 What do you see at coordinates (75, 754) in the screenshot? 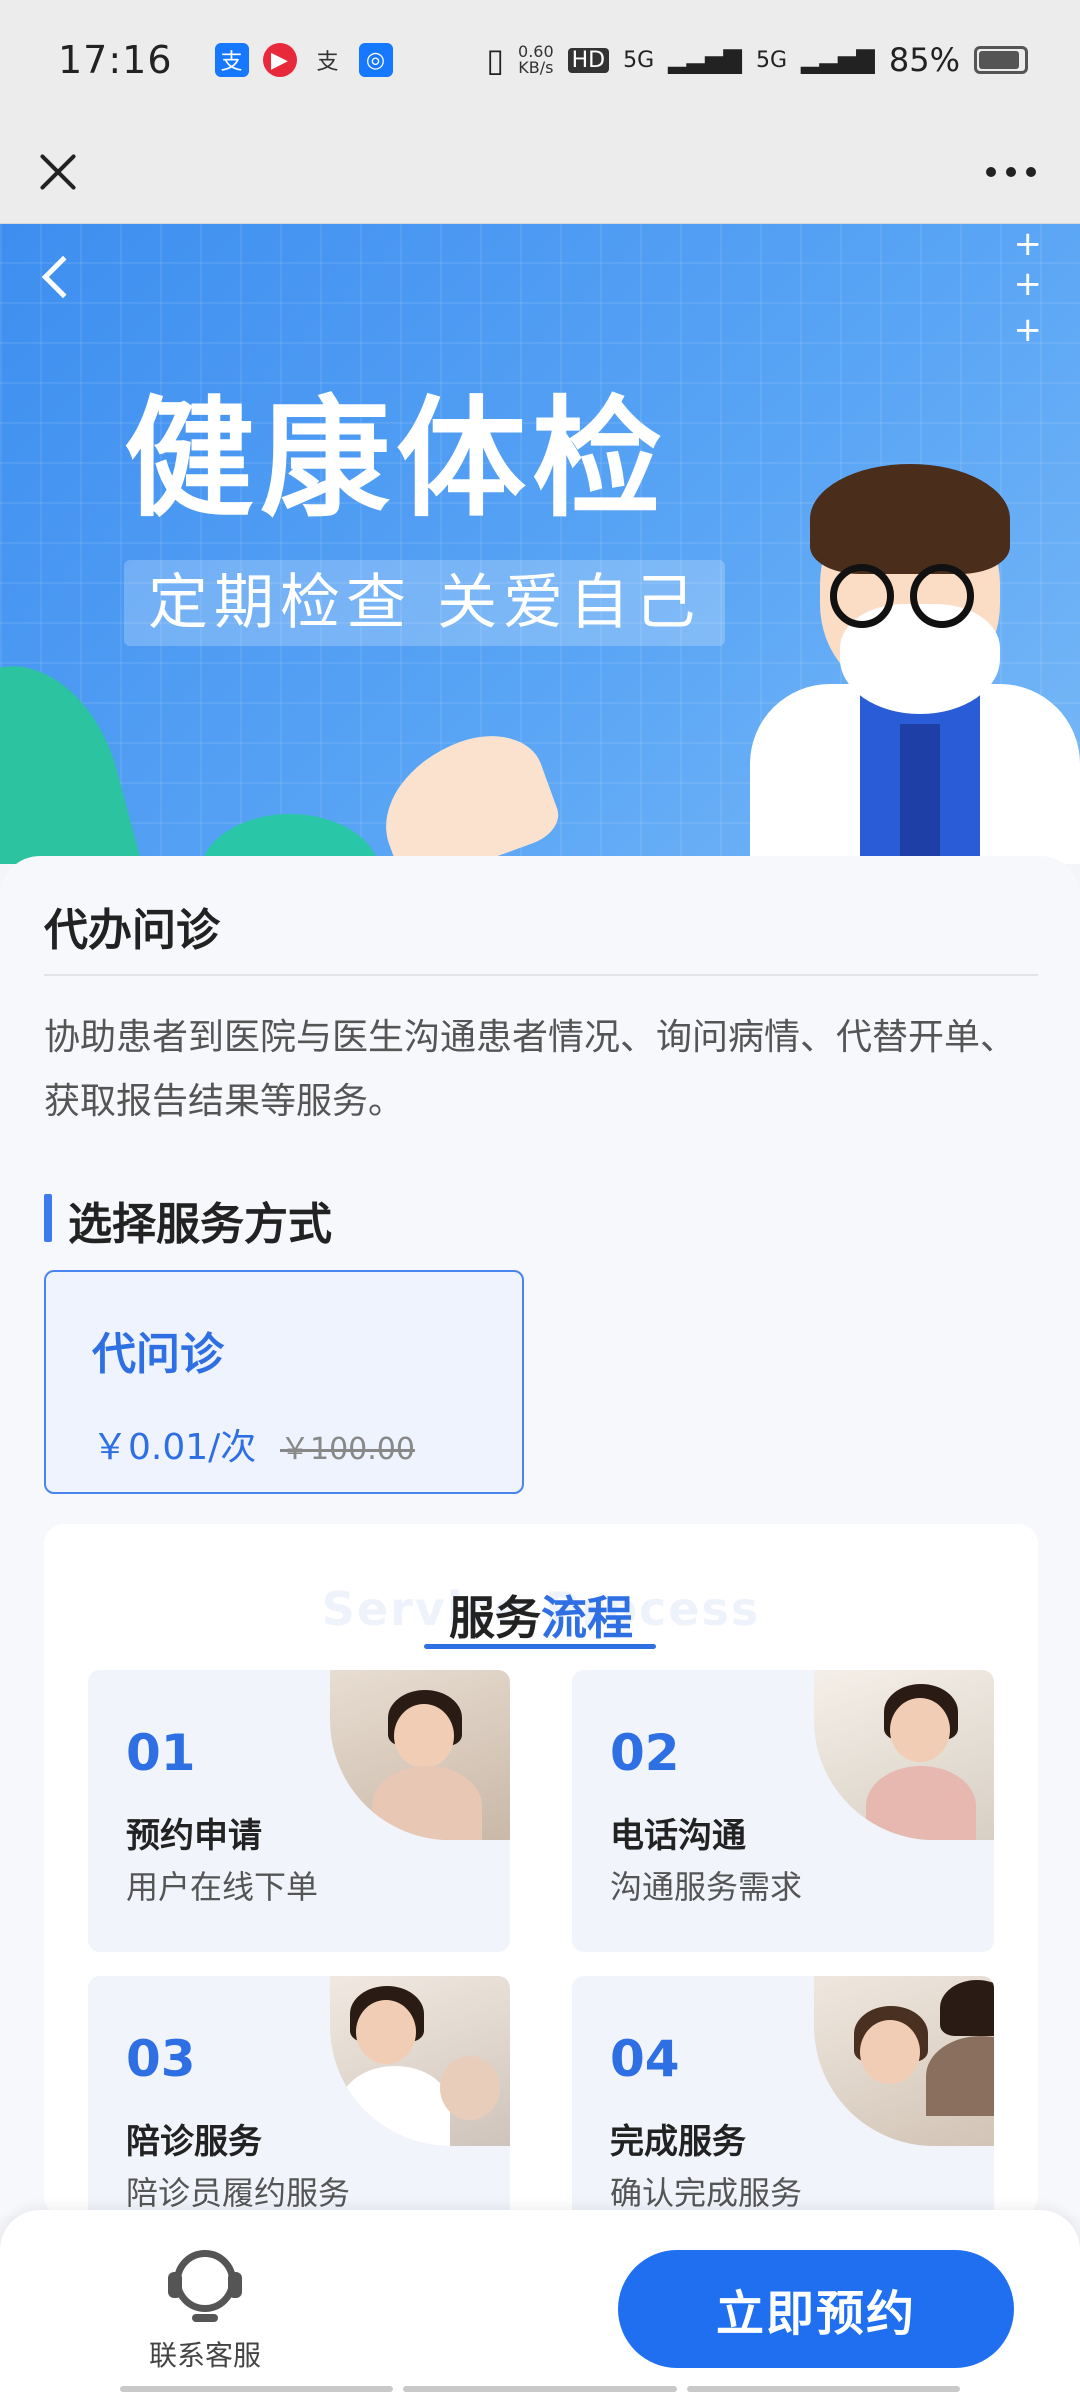
I see `leaf-decor` at bounding box center [75, 754].